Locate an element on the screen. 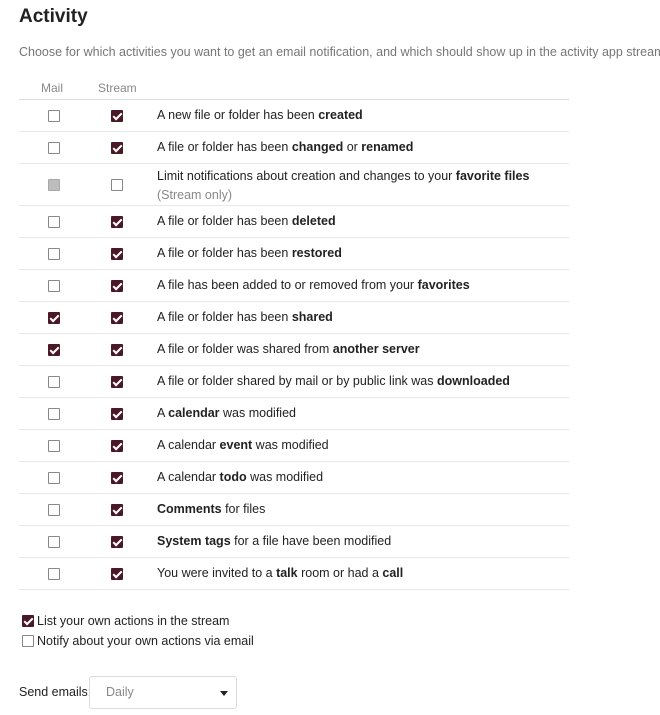 The width and height of the screenshot is (660, 715). activity-label: A file or folder has been deleted is located at coordinates (246, 221).